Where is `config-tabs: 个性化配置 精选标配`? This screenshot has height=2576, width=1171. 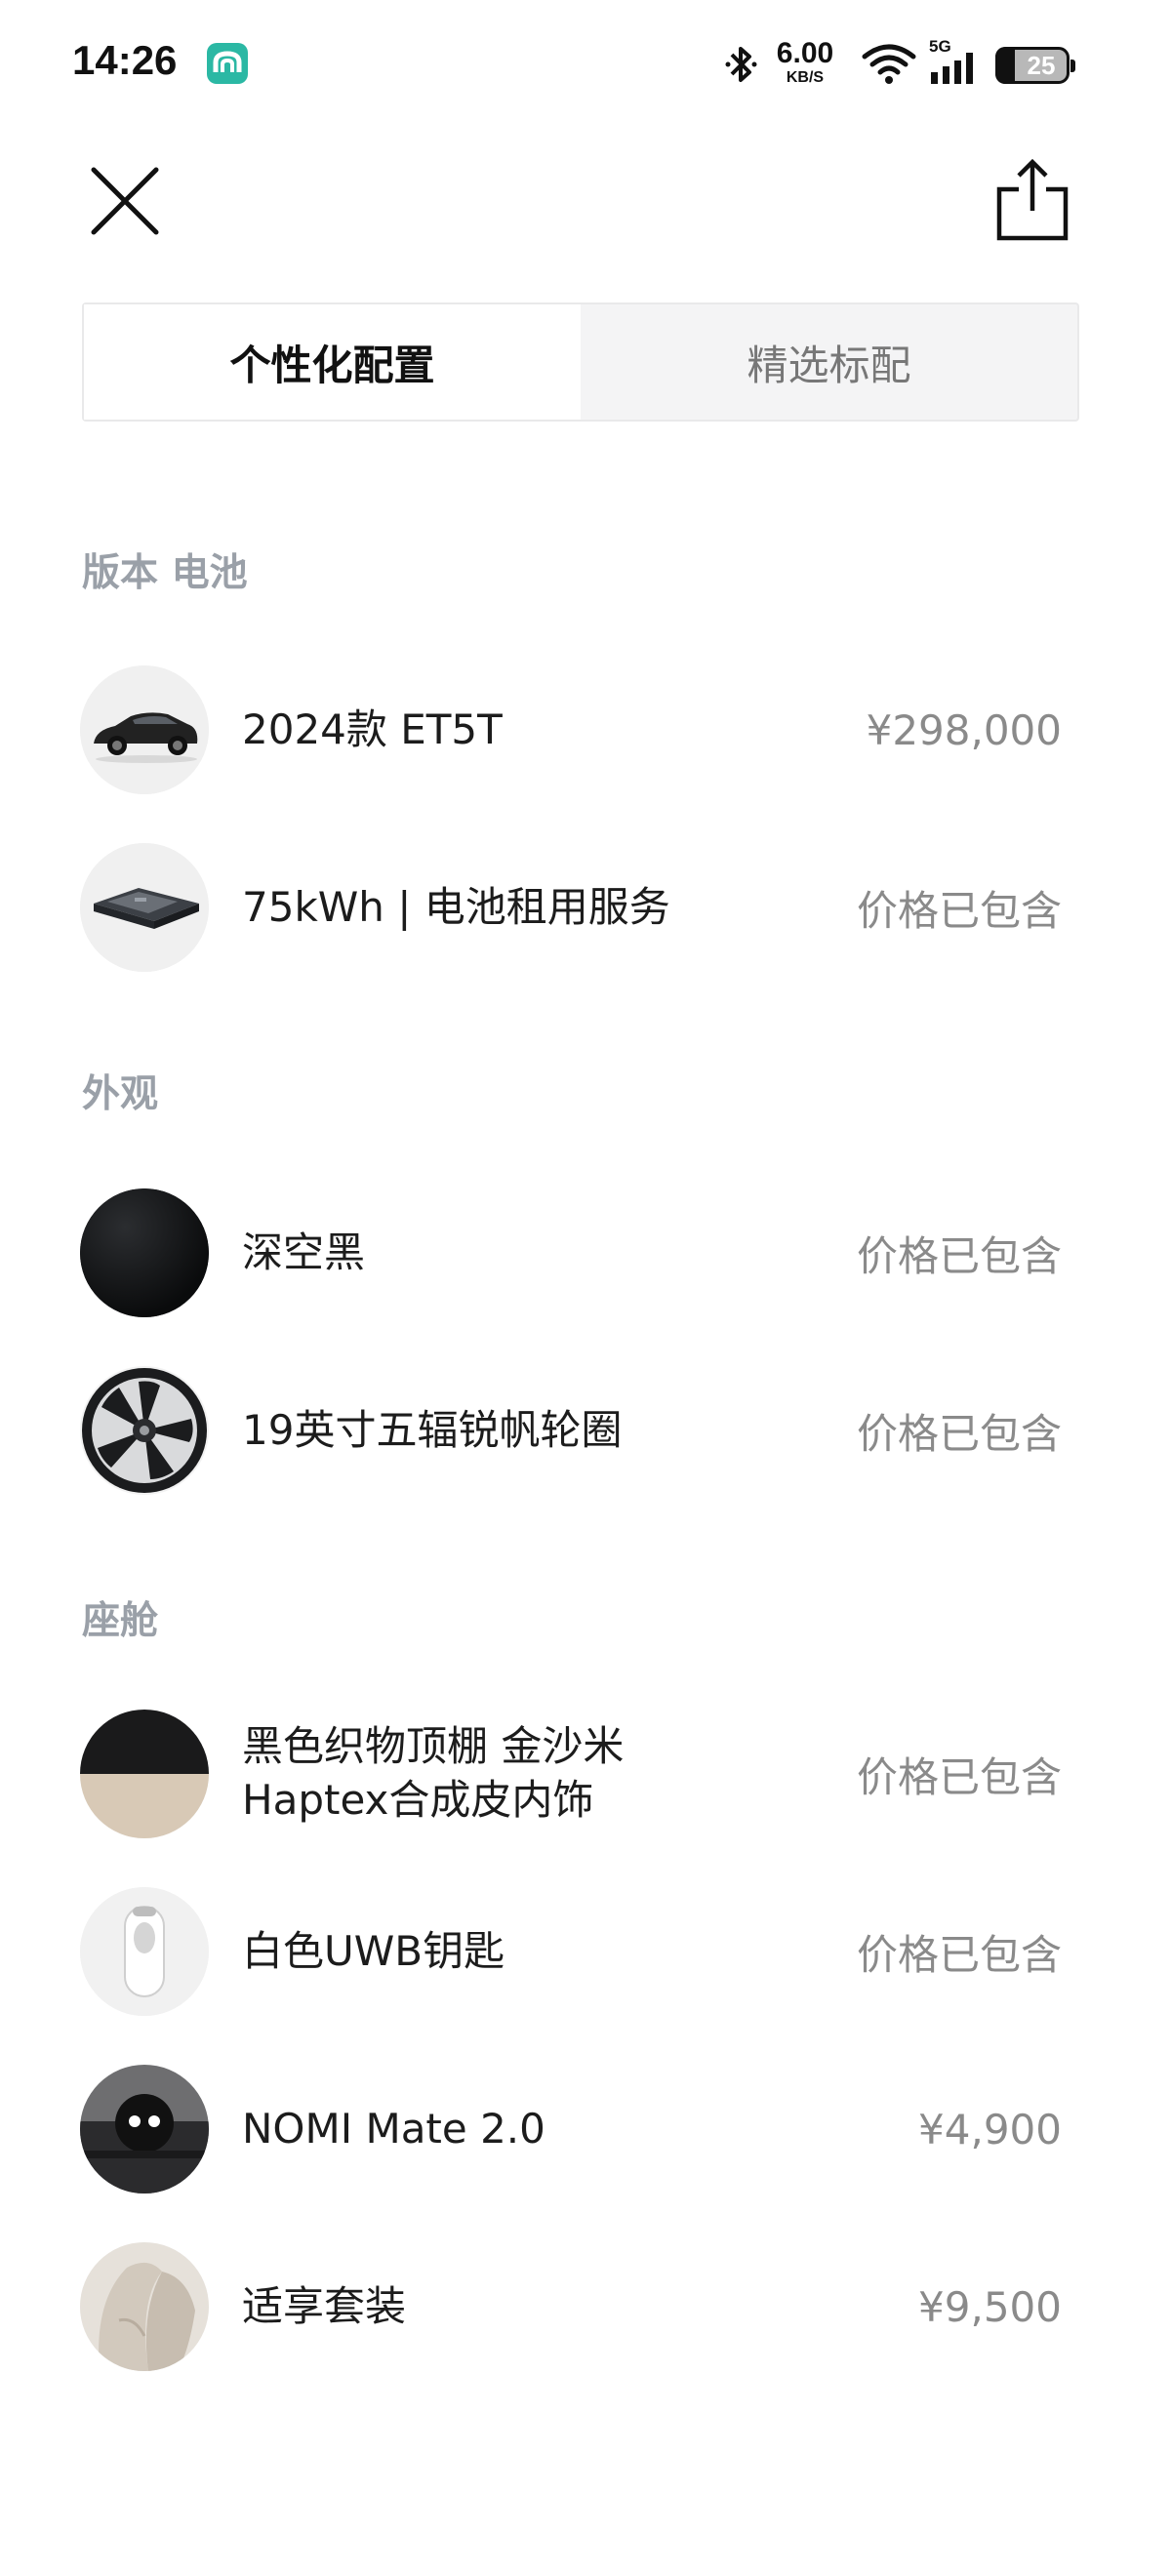 config-tabs: 个性化配置 精选标配 is located at coordinates (580, 362).